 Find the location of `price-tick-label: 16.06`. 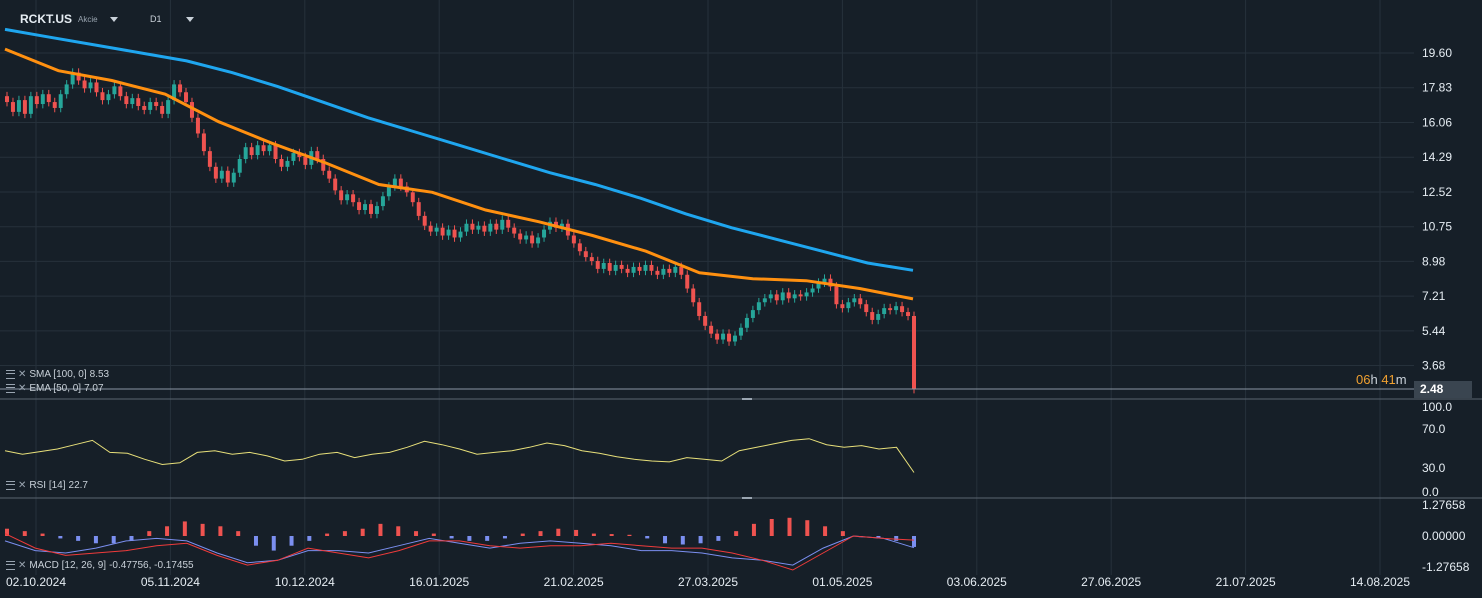

price-tick-label: 16.06 is located at coordinates (1437, 122).